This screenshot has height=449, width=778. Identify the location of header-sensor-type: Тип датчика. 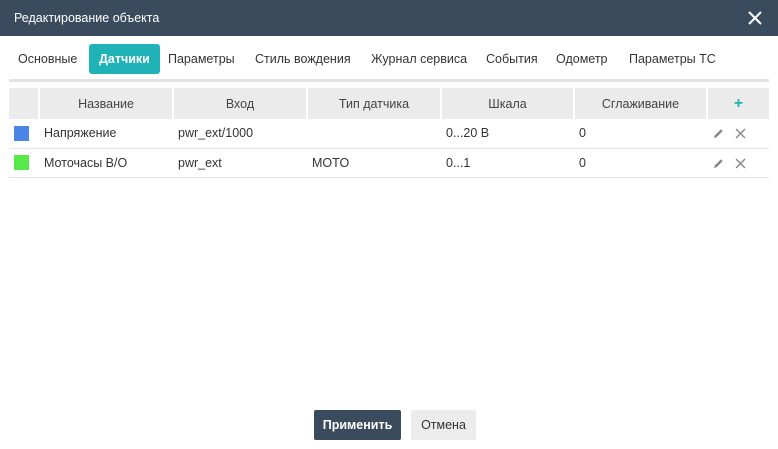
(374, 103).